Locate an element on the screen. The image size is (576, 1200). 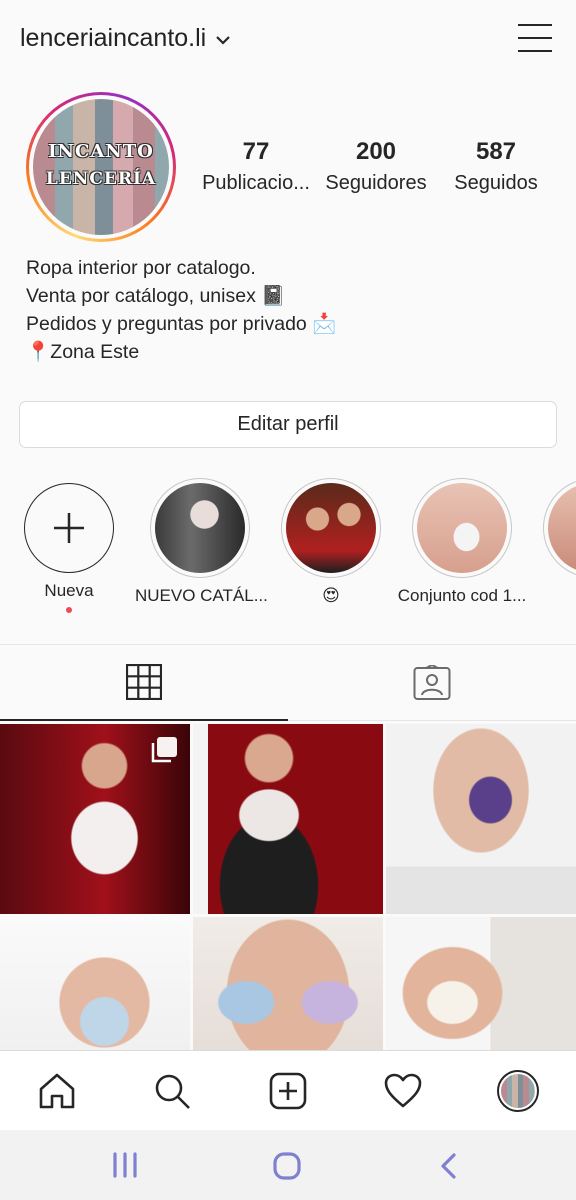
home-circle-icon is located at coordinates (287, 1166).